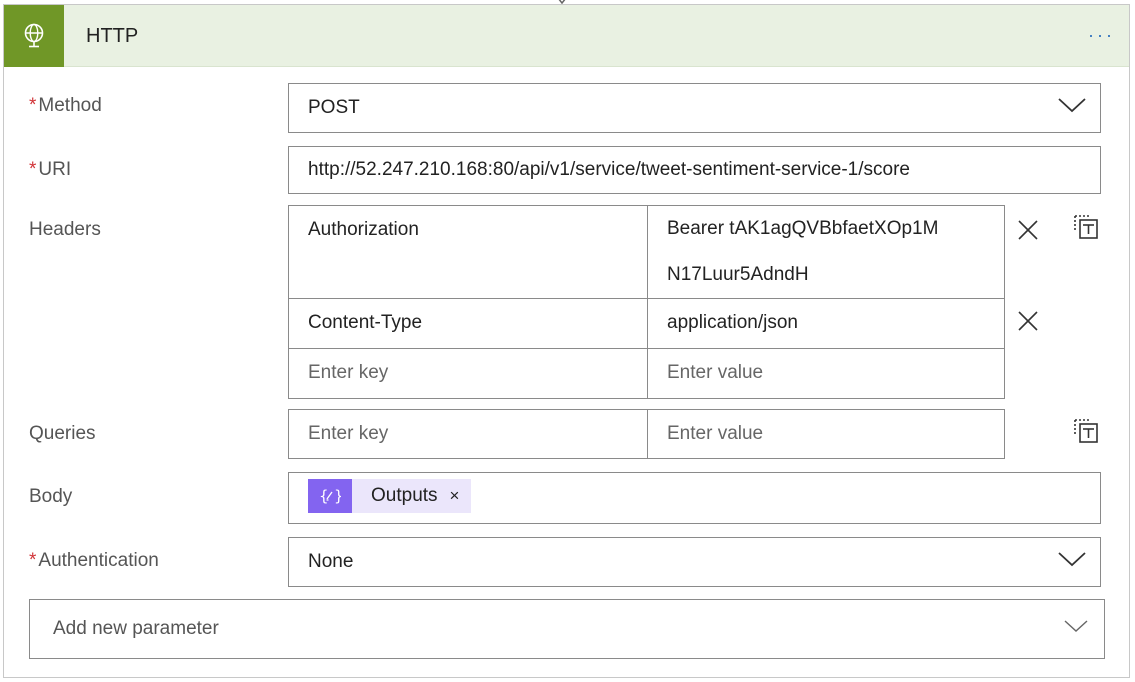 The height and width of the screenshot is (682, 1135). I want to click on method-value: POST, so click(334, 107).